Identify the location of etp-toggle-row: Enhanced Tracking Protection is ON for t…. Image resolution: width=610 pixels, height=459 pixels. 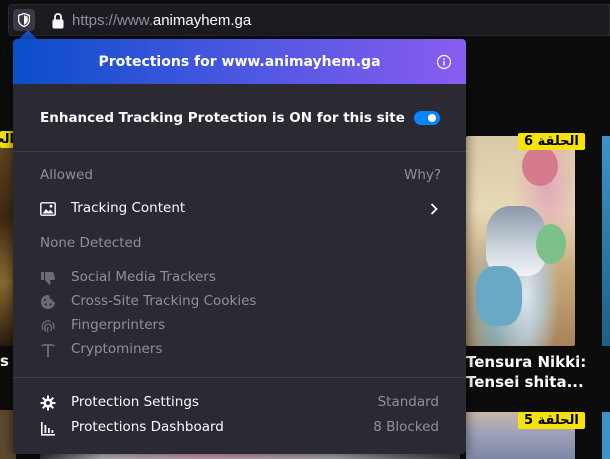
(239, 118).